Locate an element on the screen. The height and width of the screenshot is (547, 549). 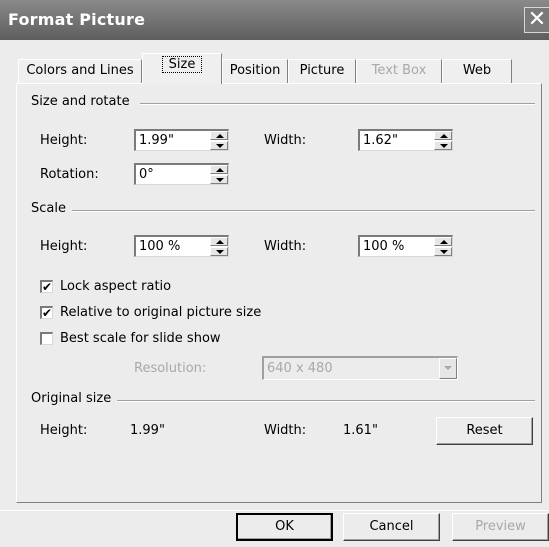
tab-position: Position is located at coordinates (255, 71).